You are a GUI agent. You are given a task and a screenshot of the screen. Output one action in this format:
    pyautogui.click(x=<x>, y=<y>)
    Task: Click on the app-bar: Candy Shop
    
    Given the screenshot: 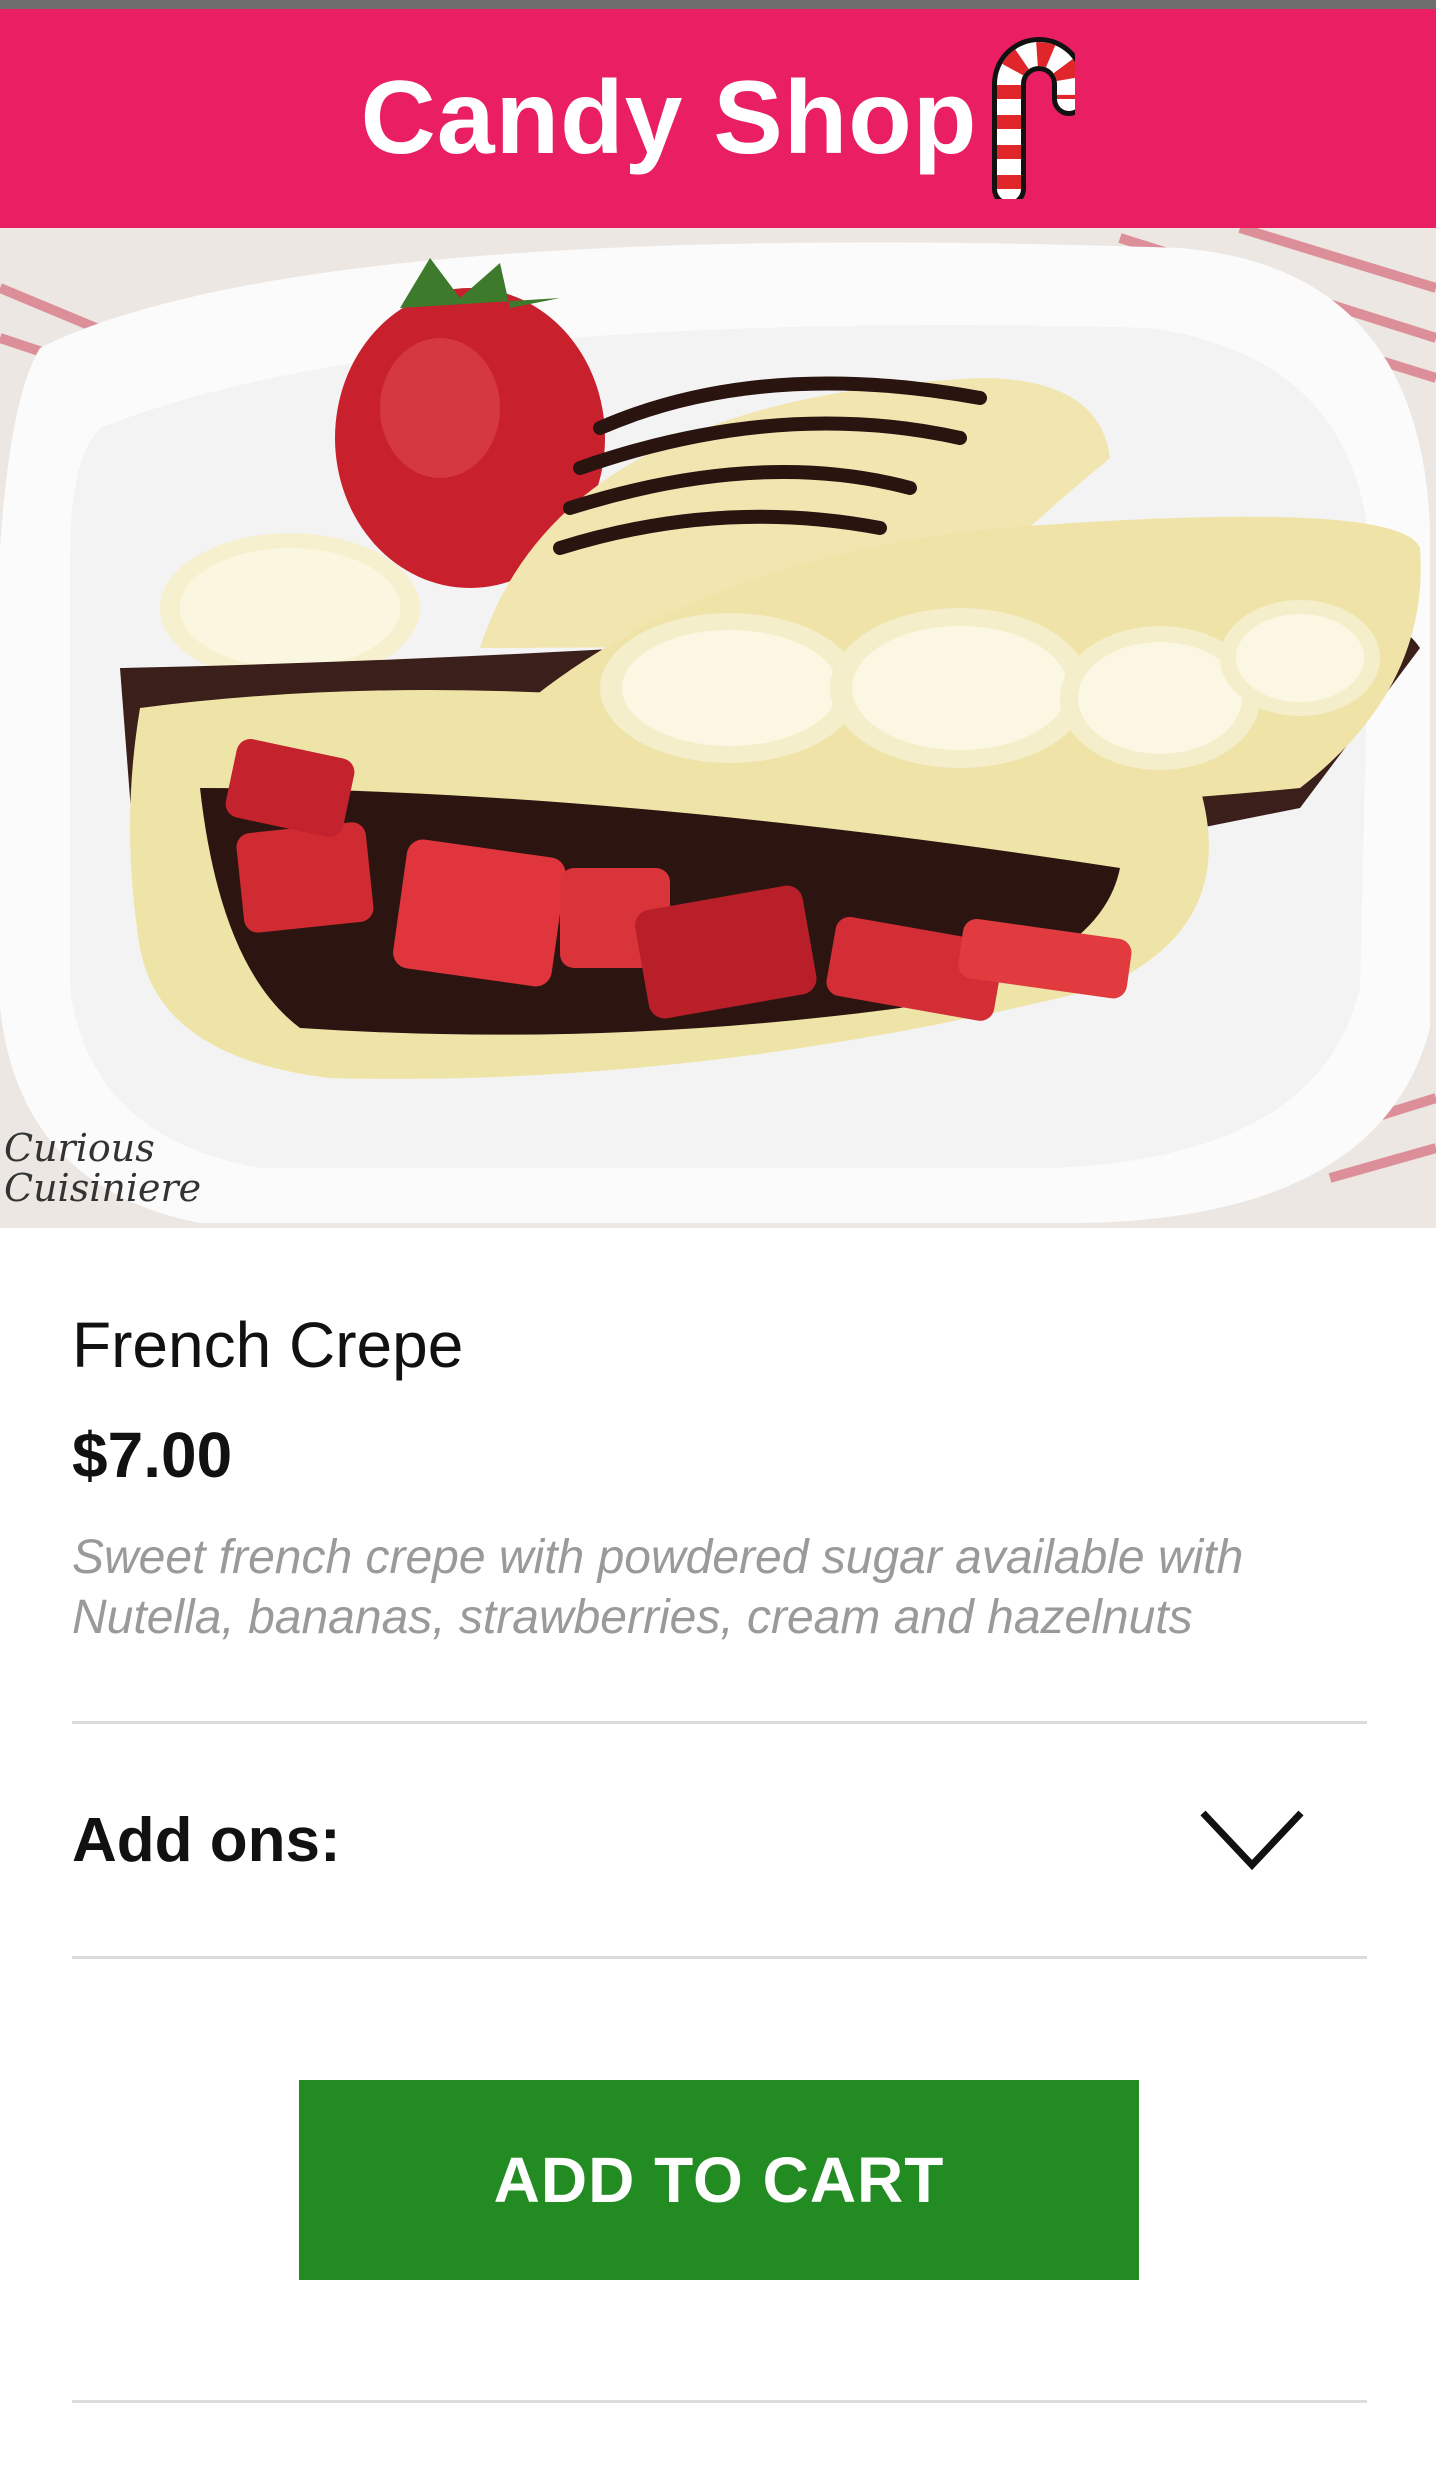 What is the action you would take?
    pyautogui.click(x=718, y=118)
    